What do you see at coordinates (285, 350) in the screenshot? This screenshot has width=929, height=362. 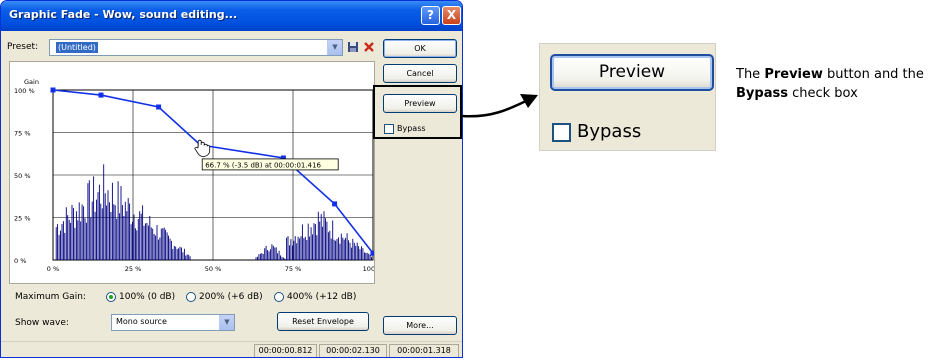 I see `status-selection-start: 00:00:00.812` at bounding box center [285, 350].